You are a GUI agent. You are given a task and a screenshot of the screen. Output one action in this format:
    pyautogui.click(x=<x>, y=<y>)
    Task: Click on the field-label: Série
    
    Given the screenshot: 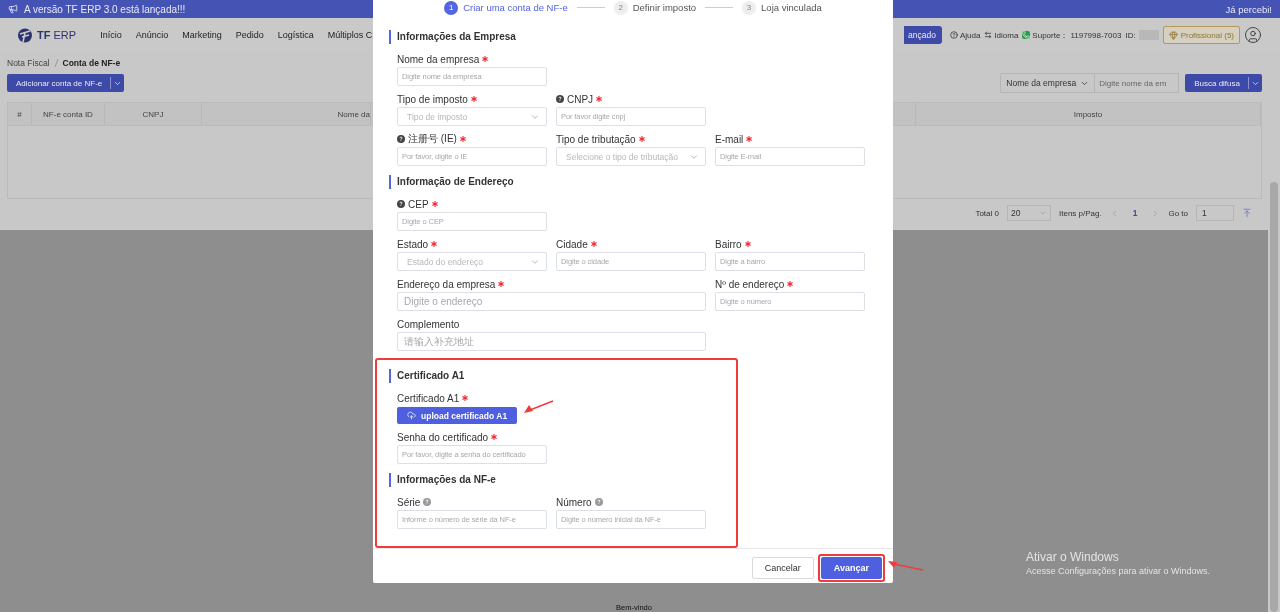 What is the action you would take?
    pyautogui.click(x=409, y=502)
    